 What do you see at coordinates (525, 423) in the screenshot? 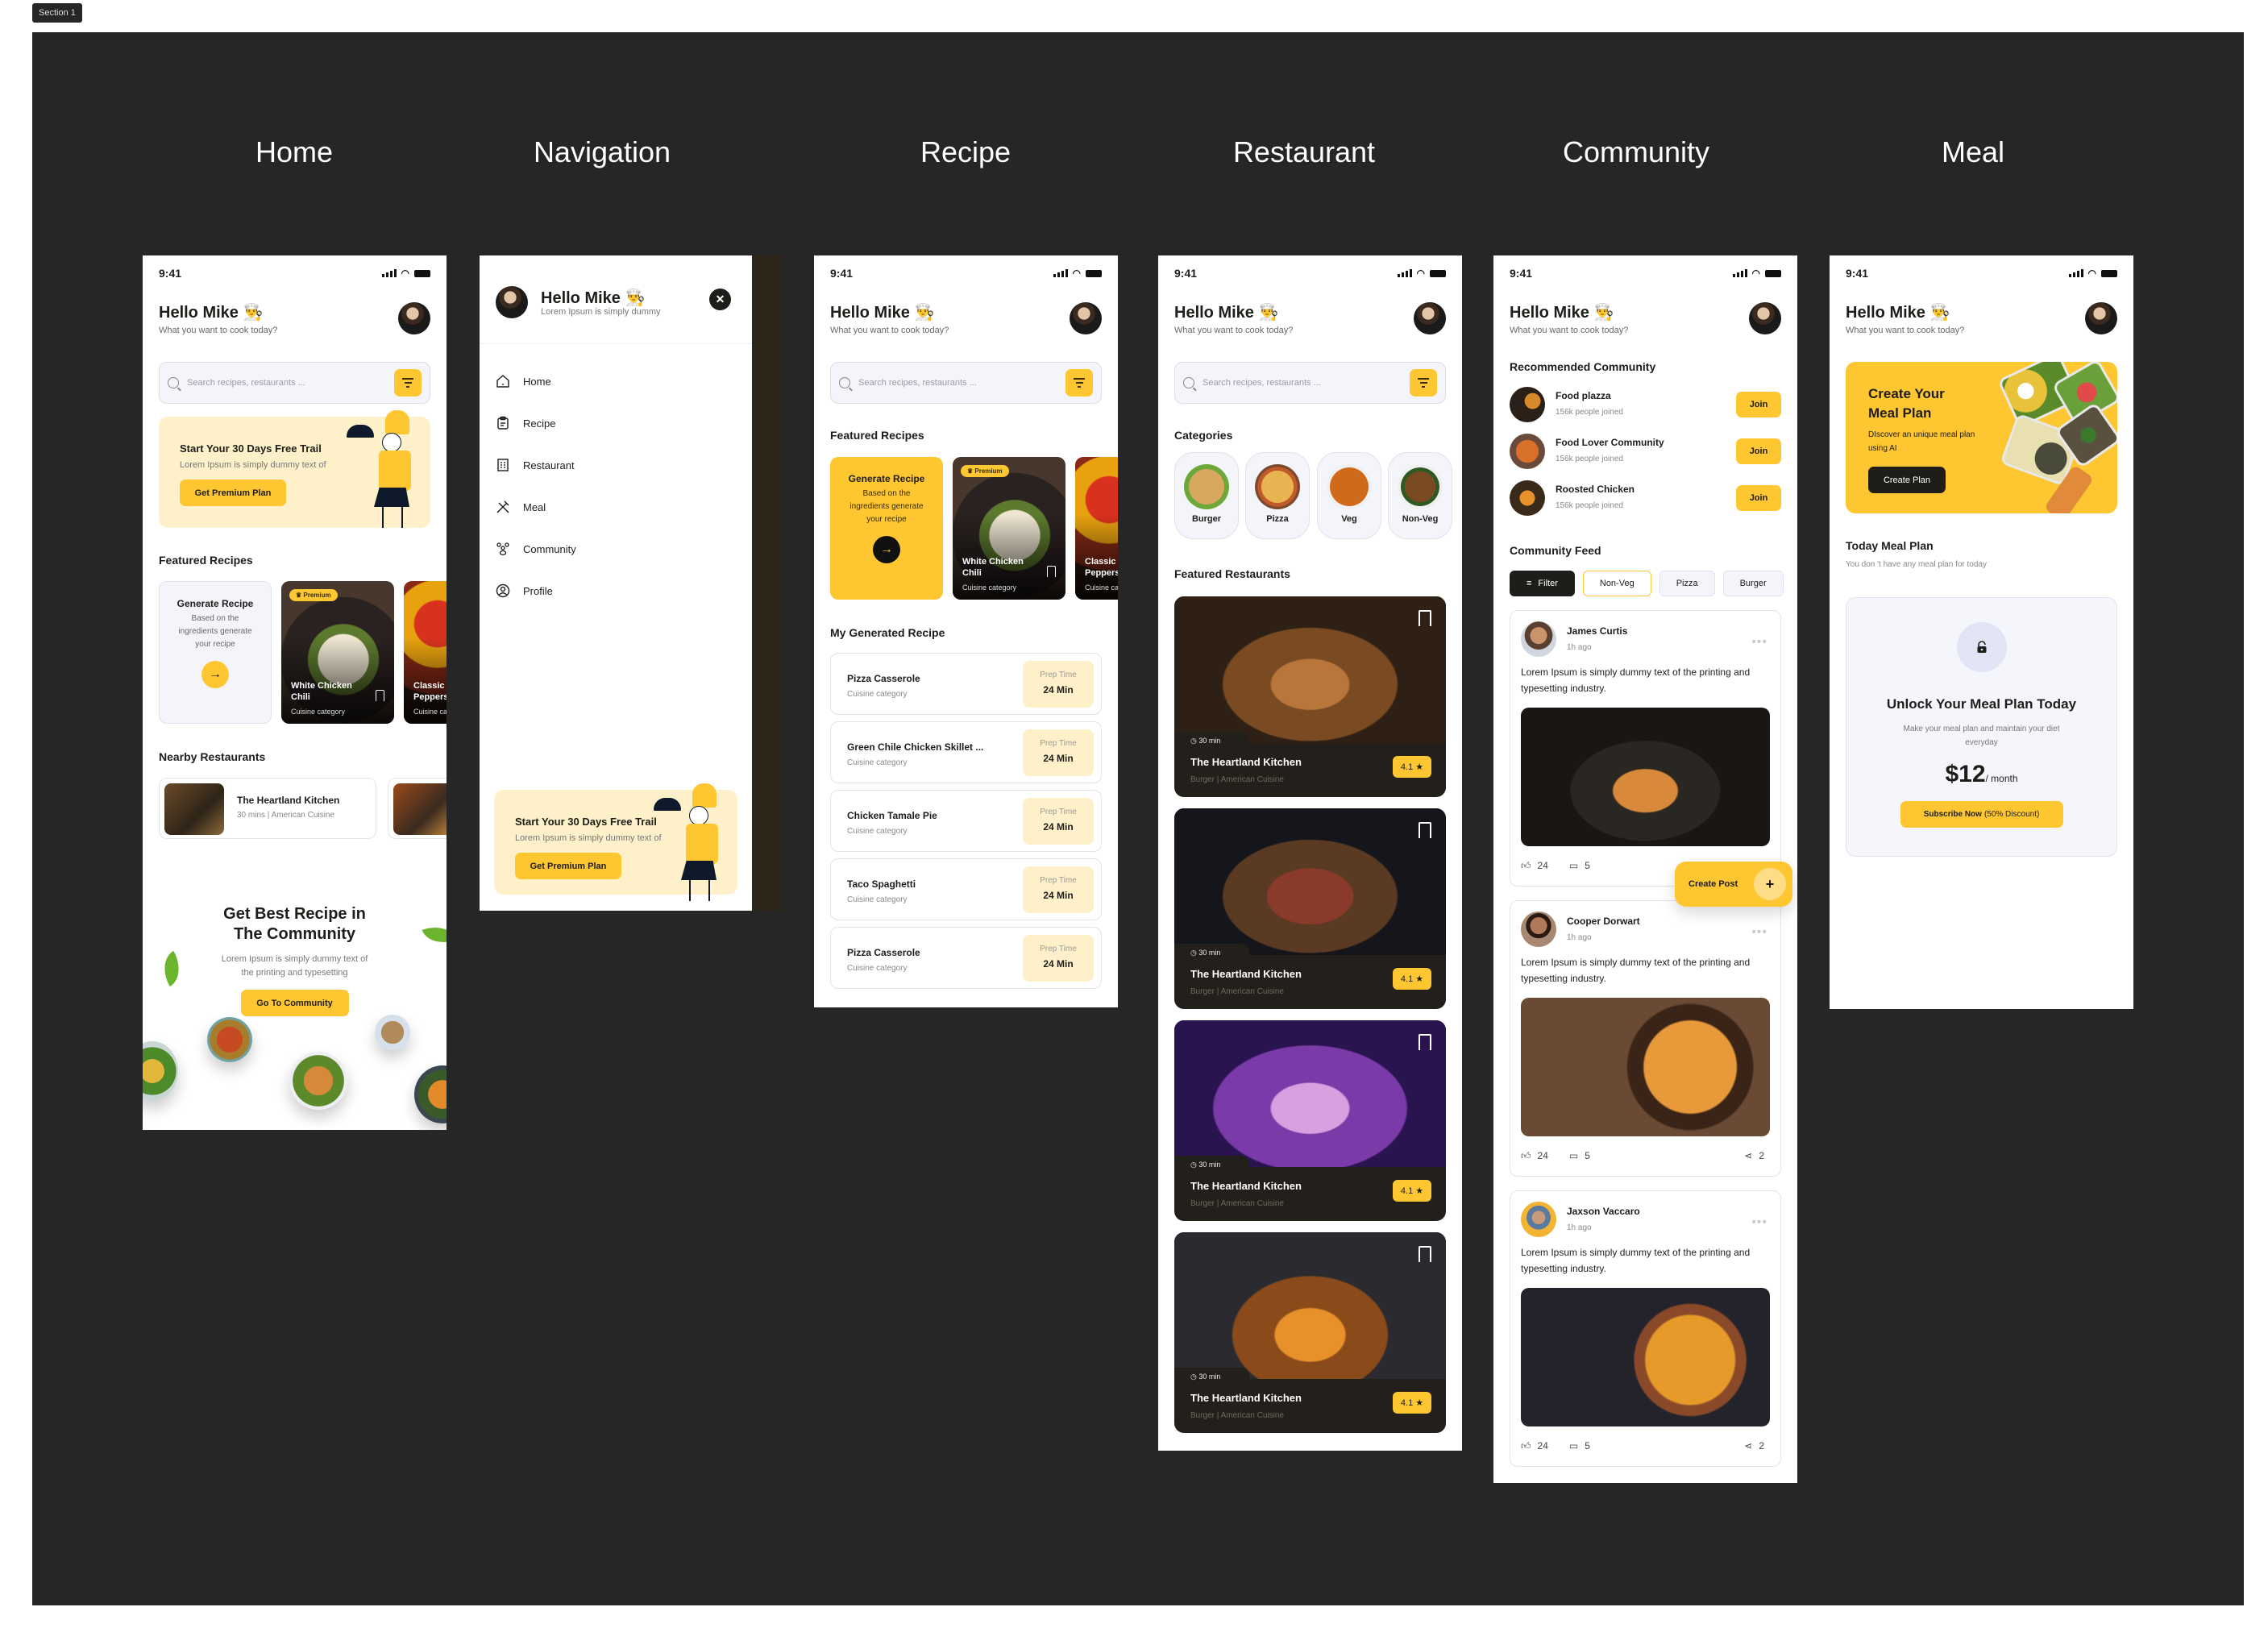
I see `nav-item-recipe: Recipe` at bounding box center [525, 423].